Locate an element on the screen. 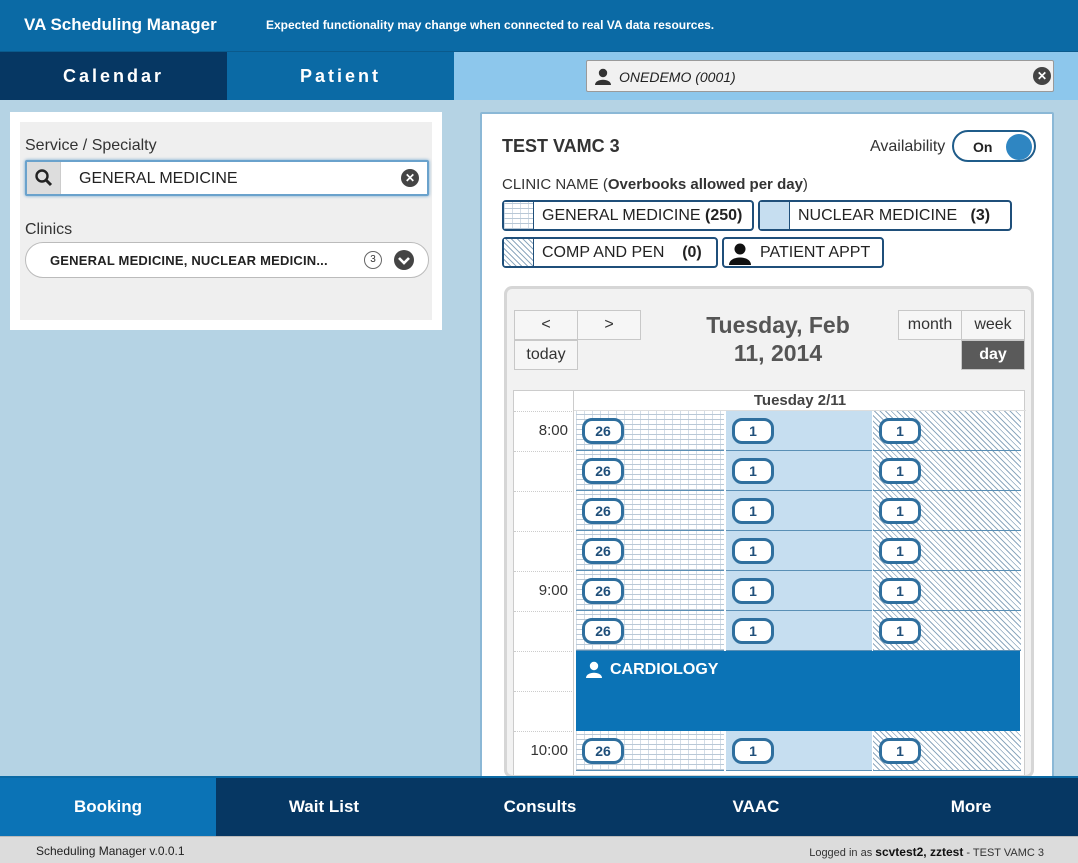  nav-booking: Booking is located at coordinates (108, 808).